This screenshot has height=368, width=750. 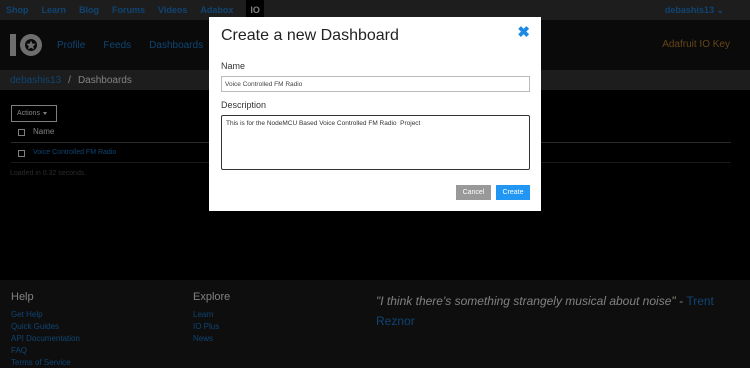 What do you see at coordinates (473, 192) in the screenshot?
I see `cancel-button: Cancel` at bounding box center [473, 192].